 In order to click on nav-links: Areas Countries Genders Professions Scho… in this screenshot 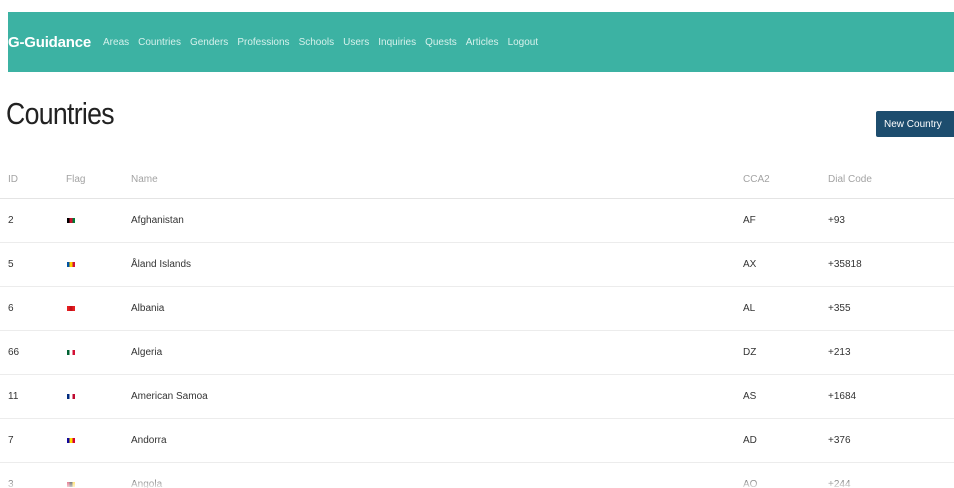, I will do `click(320, 42)`.